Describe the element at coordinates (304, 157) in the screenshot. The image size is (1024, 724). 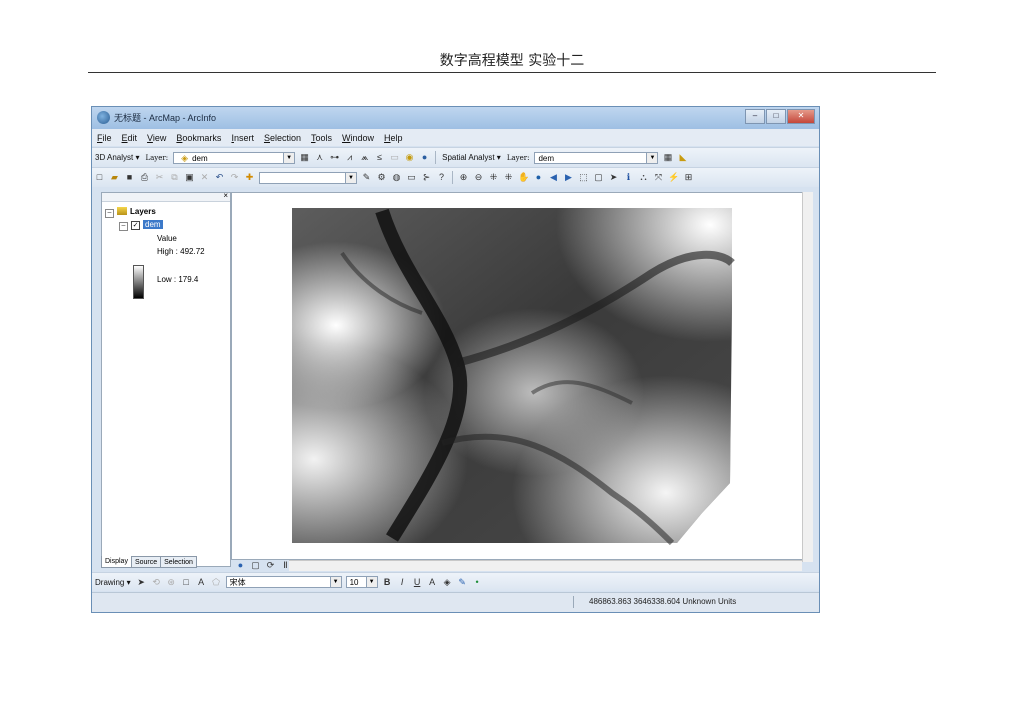
I see `hillshade-icon: ▦` at that location.